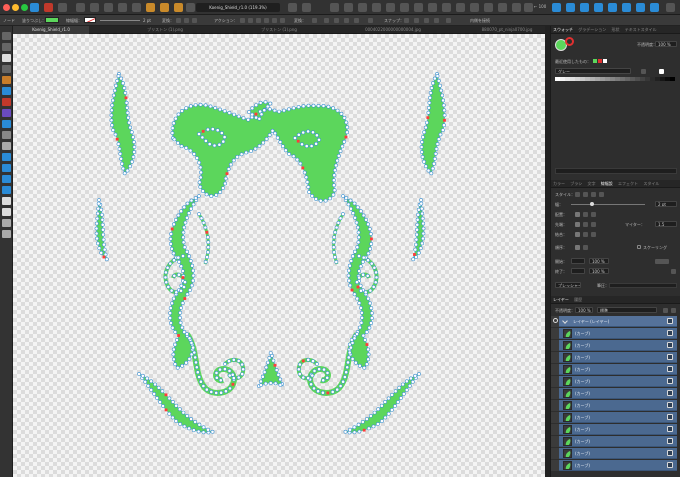 The image size is (680, 477). I want to click on vector-brush-tool-icon, so click(6, 102).